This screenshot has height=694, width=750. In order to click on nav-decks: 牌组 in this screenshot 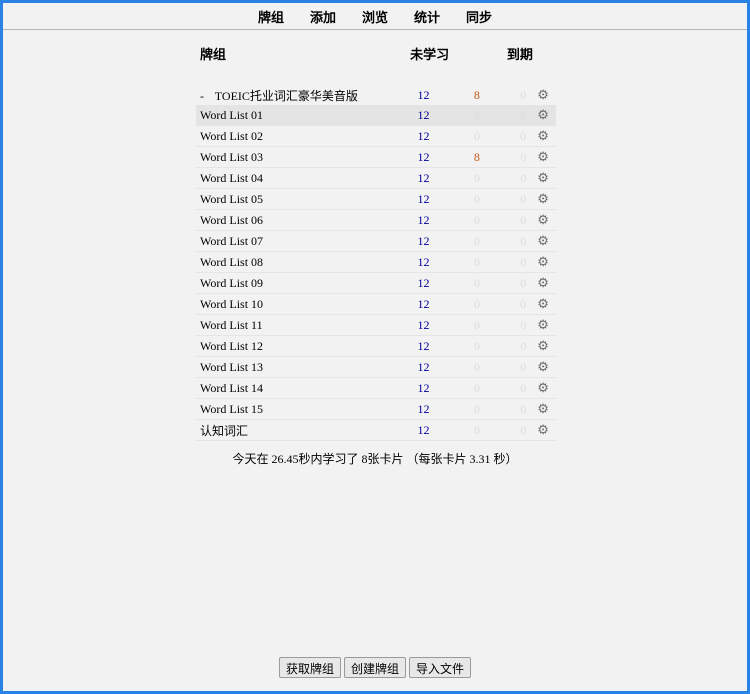, I will do `click(271, 16)`.